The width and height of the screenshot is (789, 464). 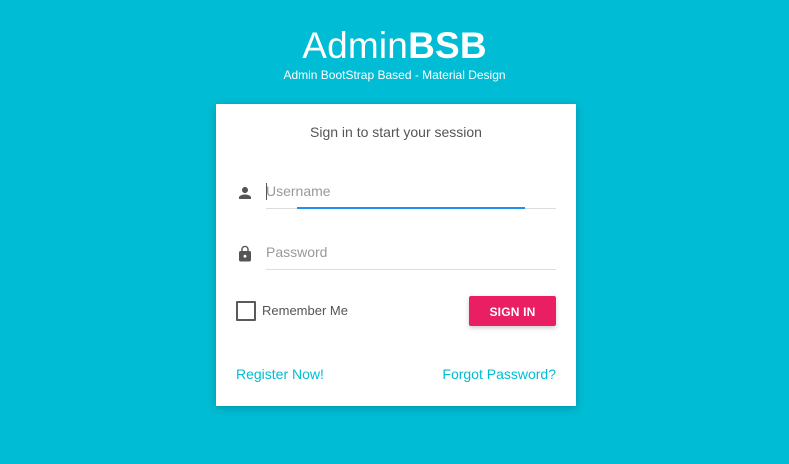 What do you see at coordinates (305, 310) in the screenshot?
I see `remember-me-label: Remember Me` at bounding box center [305, 310].